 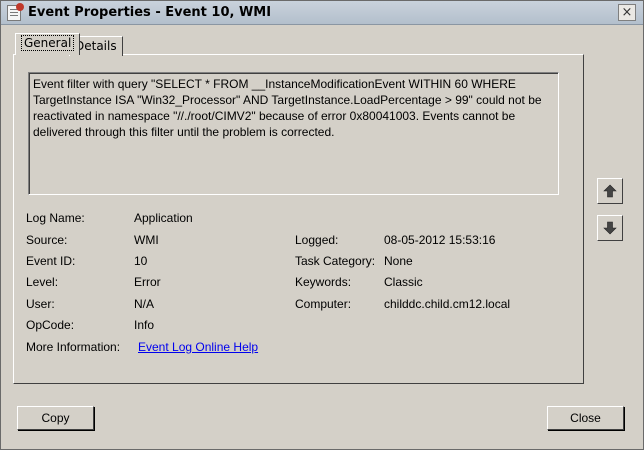 I want to click on keywords-value: Classic, so click(x=403, y=282).